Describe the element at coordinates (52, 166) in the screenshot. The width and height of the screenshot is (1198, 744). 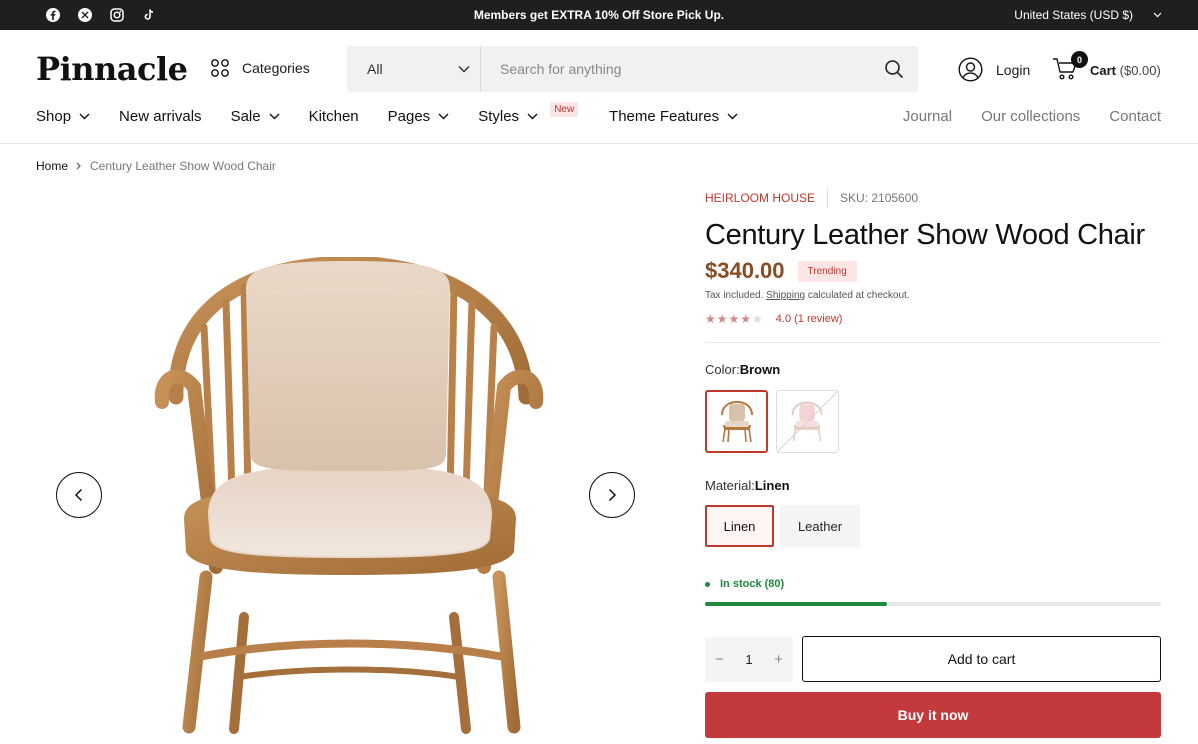
I see `breadcrumb-home: Home` at that location.